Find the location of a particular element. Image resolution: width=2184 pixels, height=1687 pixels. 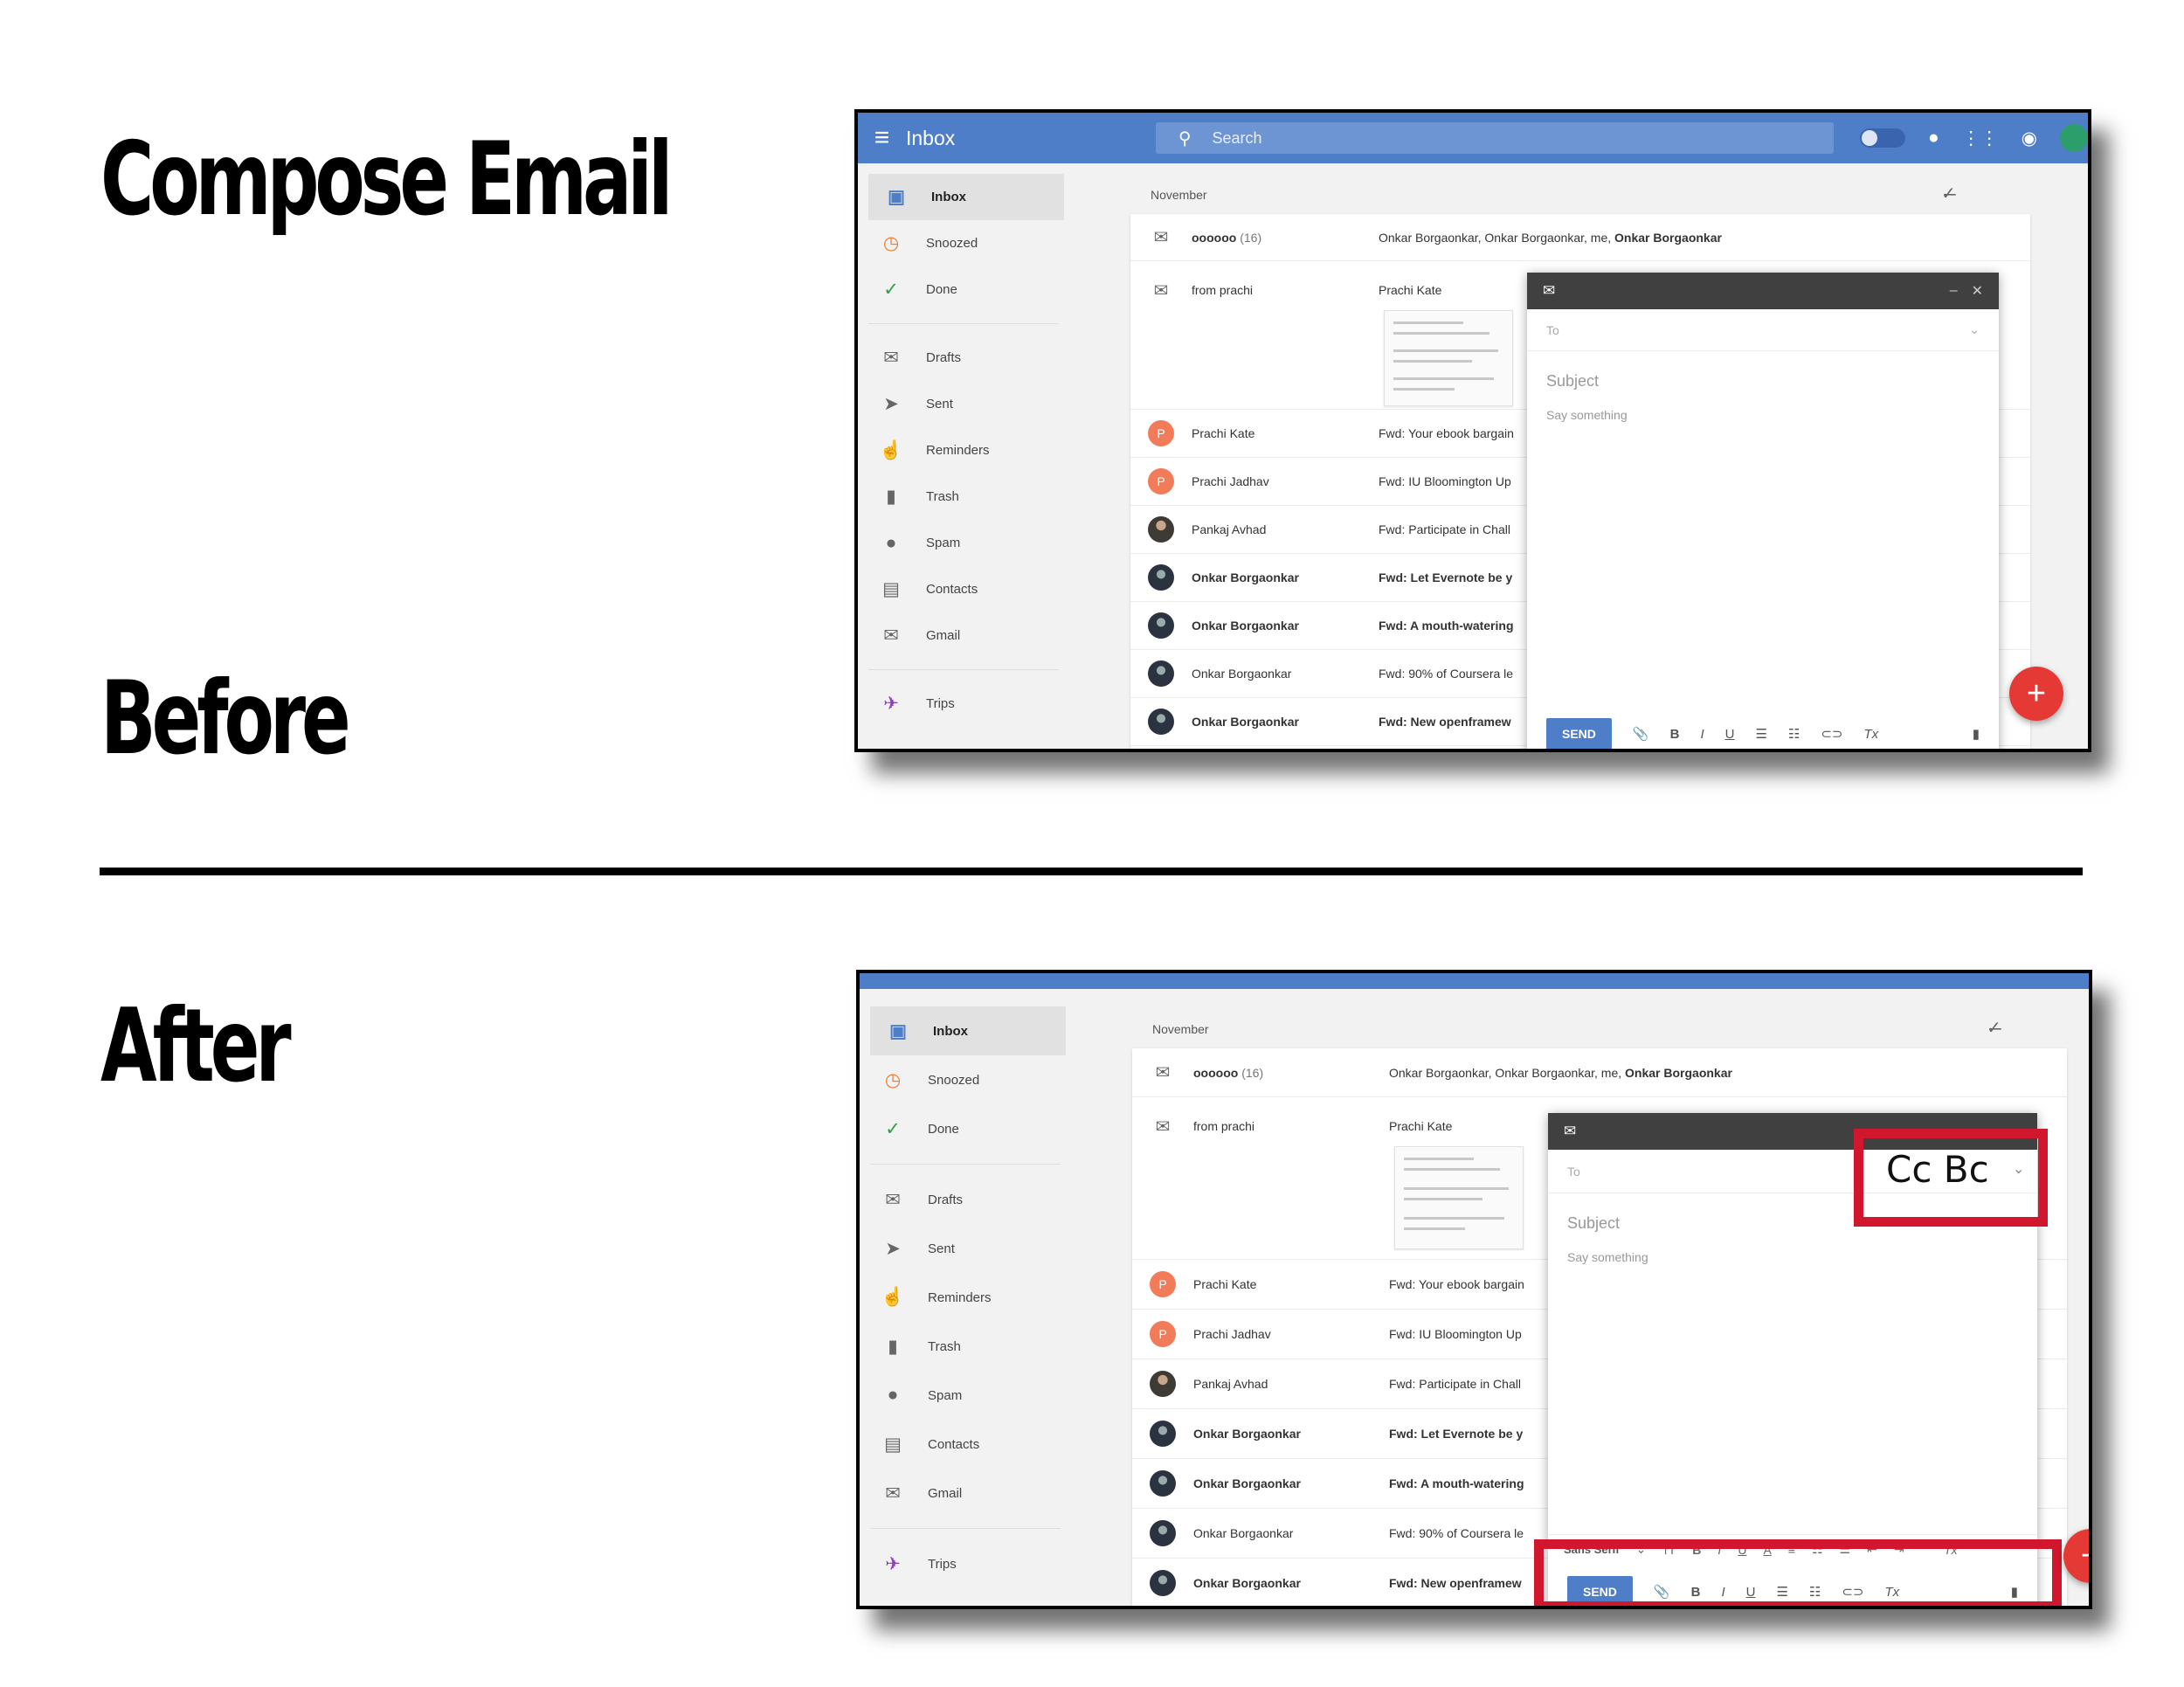

pin-toggle-icon is located at coordinates (1882, 138).